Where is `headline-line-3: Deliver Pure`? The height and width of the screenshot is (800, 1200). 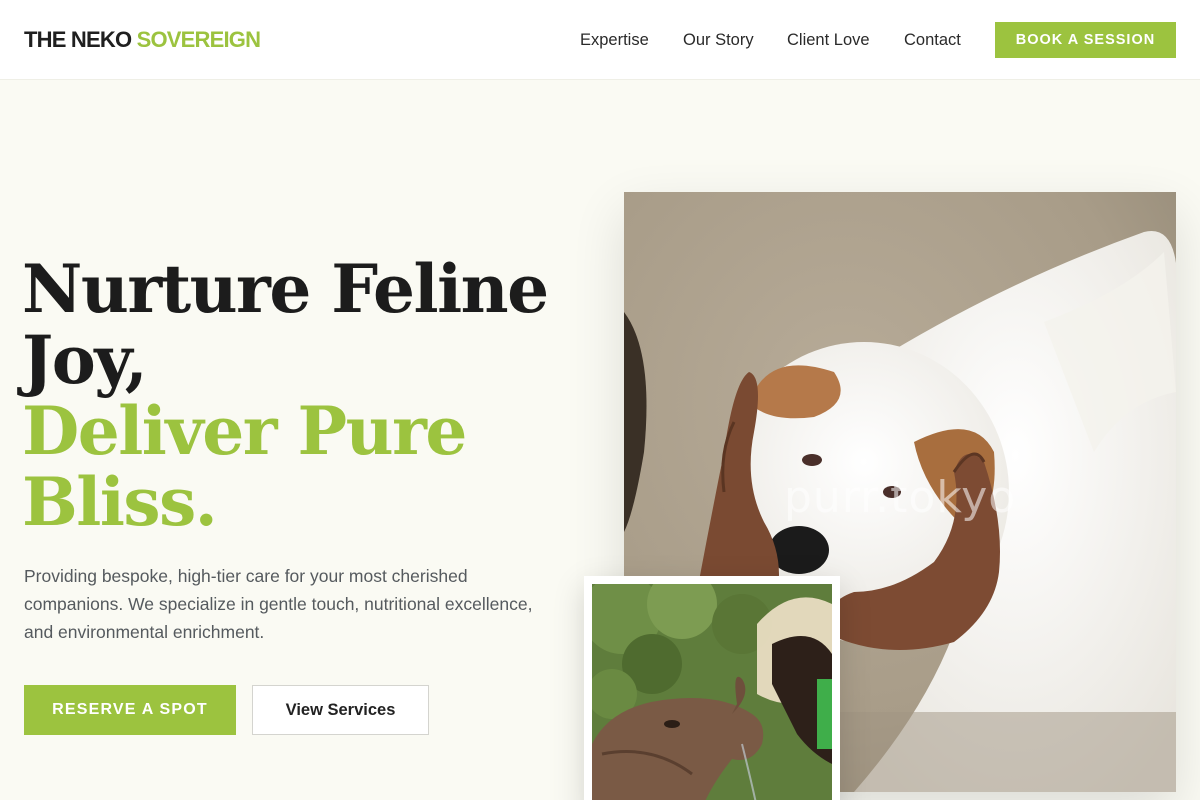
headline-line-3: Deliver Pure is located at coordinates (244, 431).